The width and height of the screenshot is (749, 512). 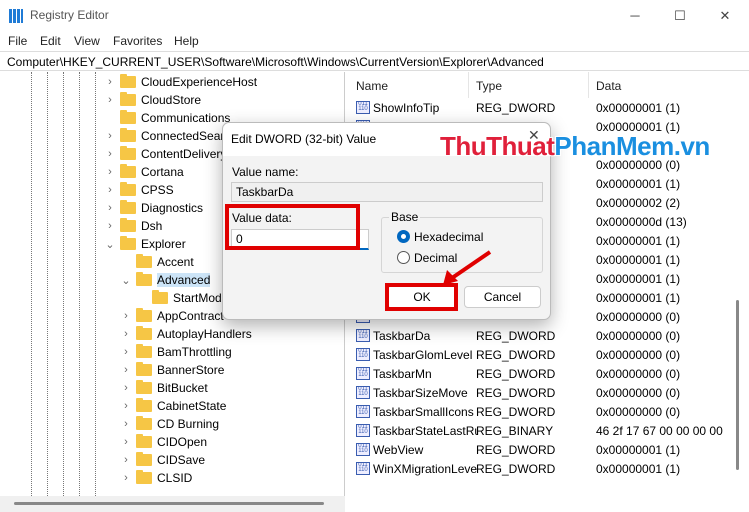 What do you see at coordinates (497, 146) in the screenshot?
I see `watermark-part1: ThuThuat` at bounding box center [497, 146].